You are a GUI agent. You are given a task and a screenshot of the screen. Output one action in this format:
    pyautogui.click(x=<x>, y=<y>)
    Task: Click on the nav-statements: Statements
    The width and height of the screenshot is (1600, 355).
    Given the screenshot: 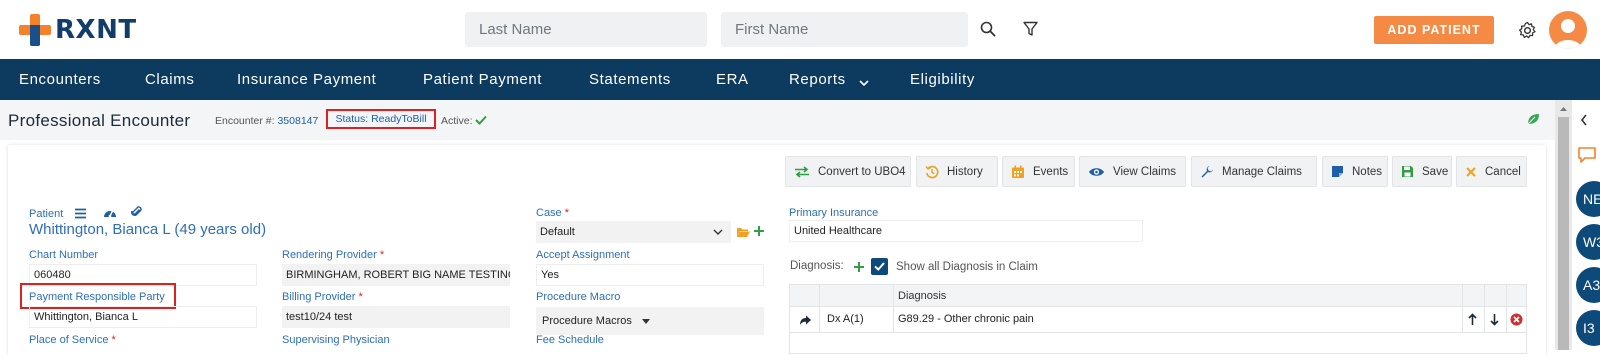 What is the action you would take?
    pyautogui.click(x=630, y=79)
    